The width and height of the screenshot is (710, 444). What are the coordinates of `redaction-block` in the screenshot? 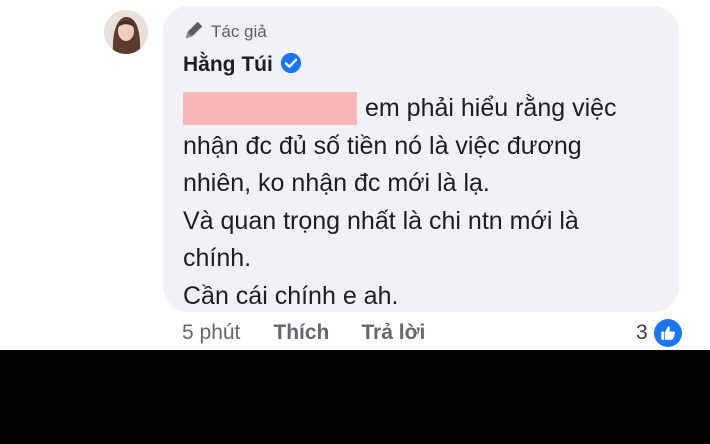 It's located at (270, 109).